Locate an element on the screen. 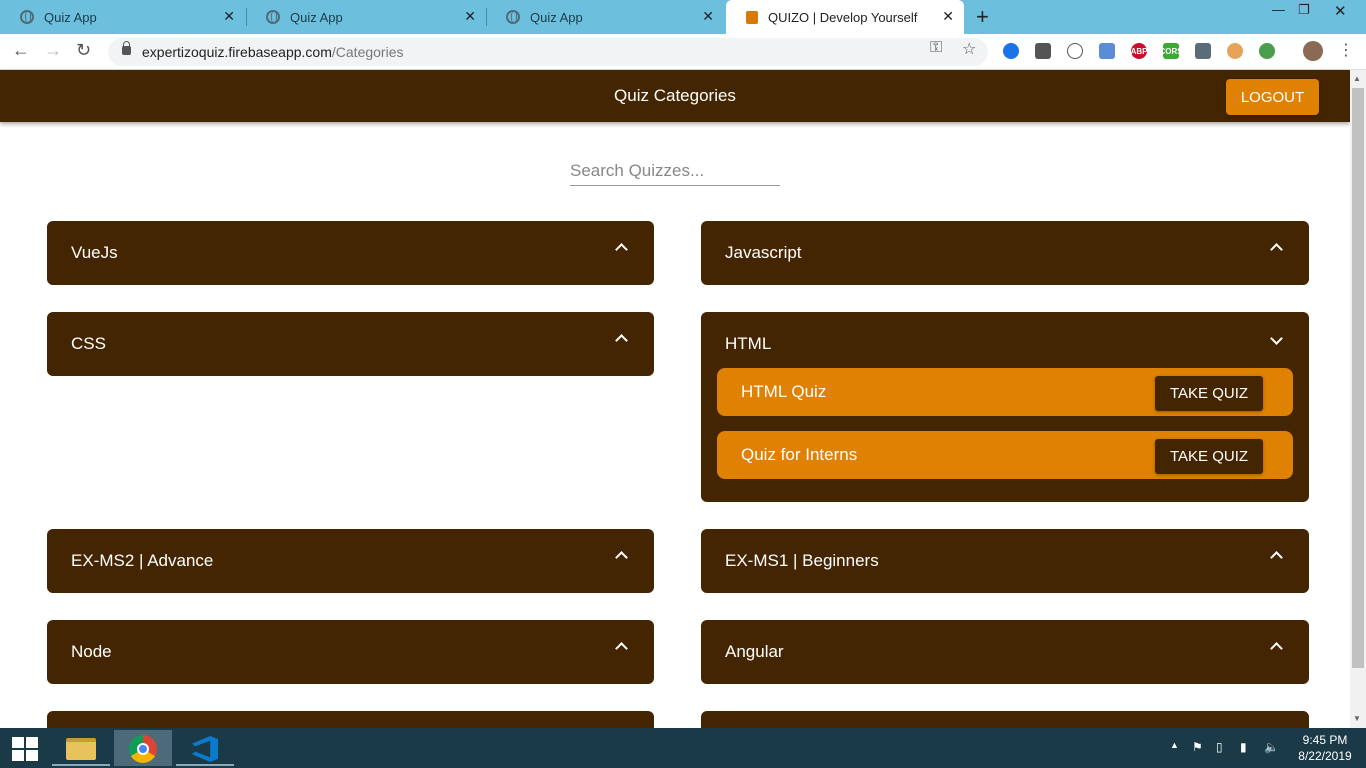  vscode-icon is located at coordinates (205, 748).